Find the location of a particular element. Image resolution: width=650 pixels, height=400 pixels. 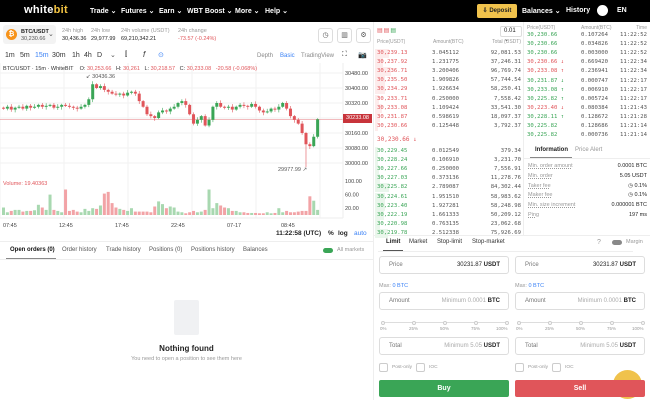

buy-amount-input: Amount Minimum 0.0001 BTC is located at coordinates (444, 301).